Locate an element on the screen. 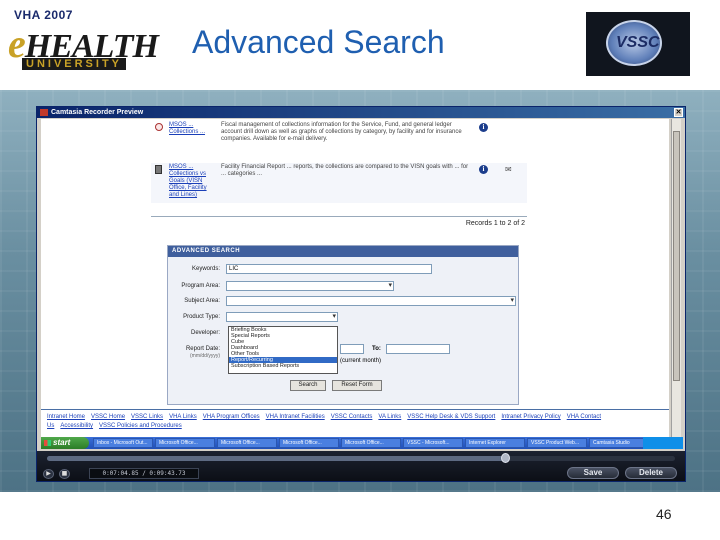  program-area-label: Program Area: is located at coordinates (200, 286).